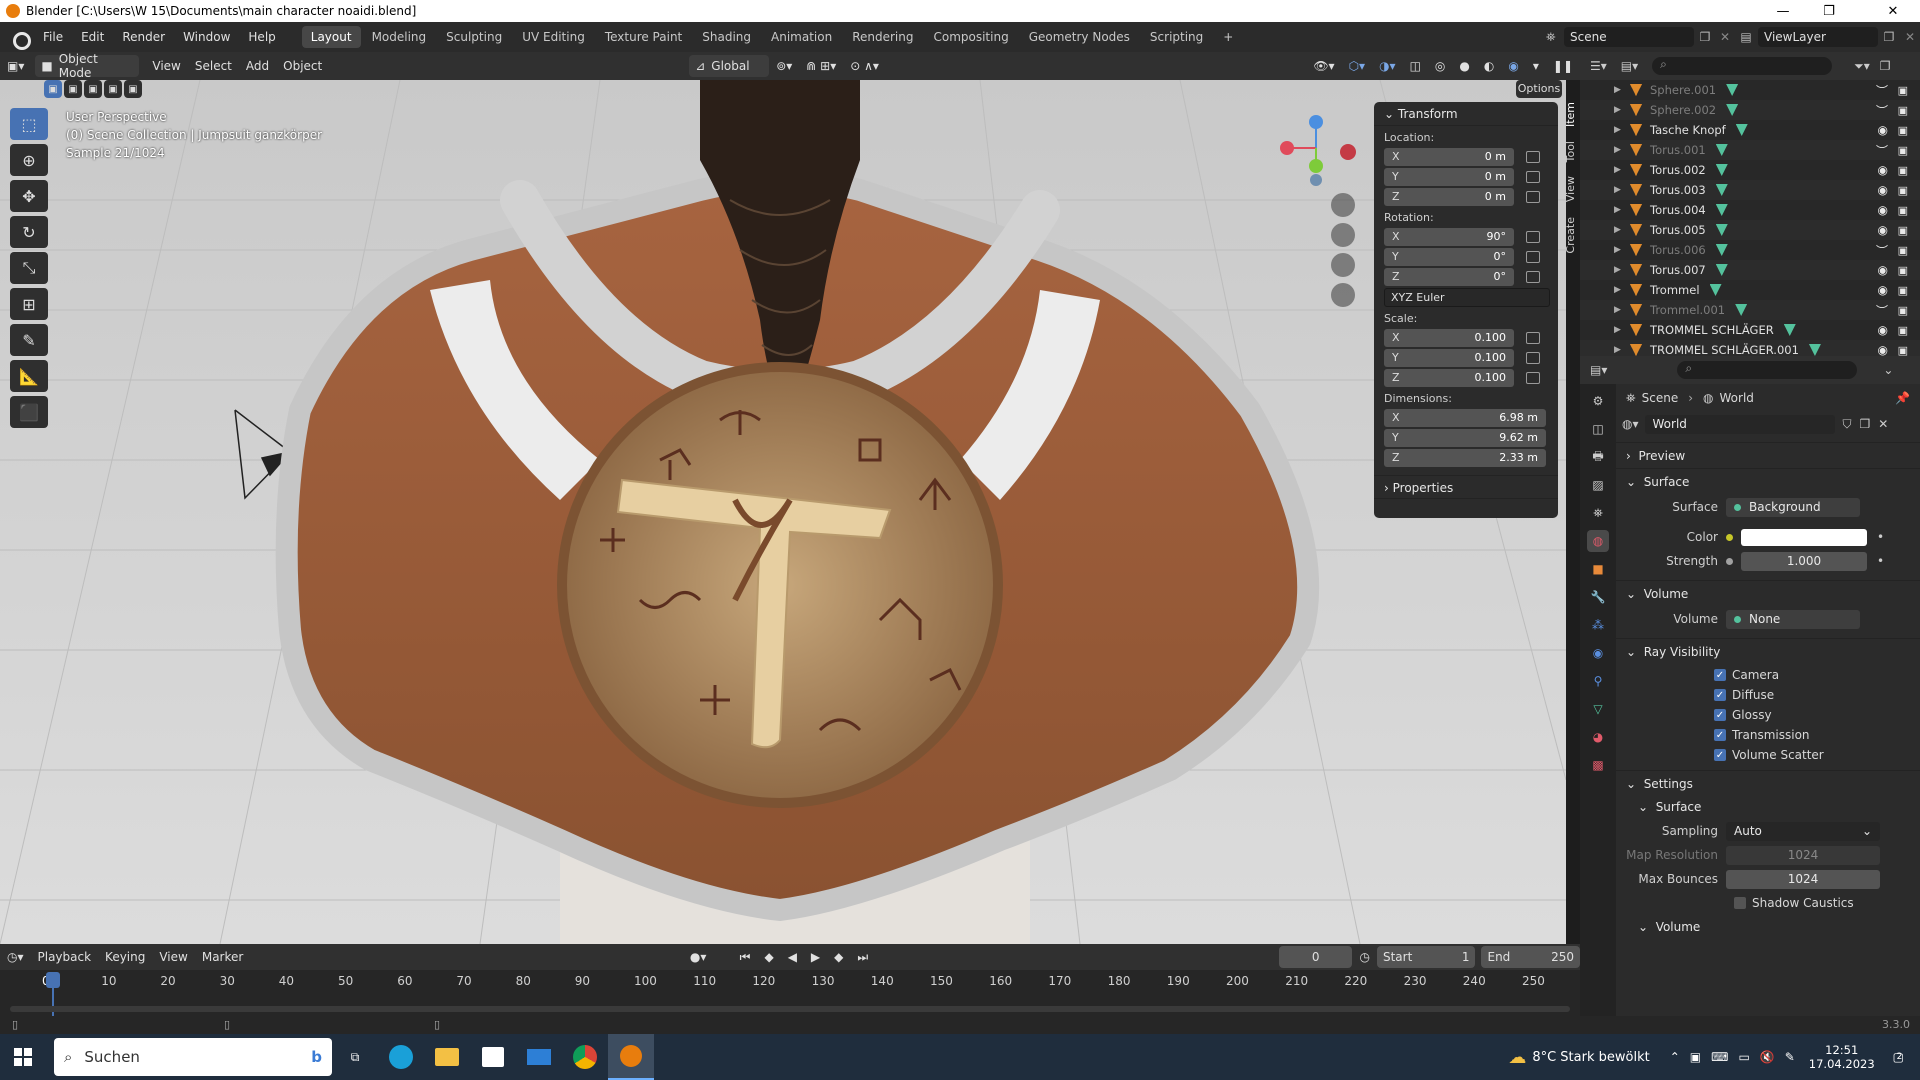 This screenshot has height=1080, width=1920. Describe the element at coordinates (970, 37) in the screenshot. I see `workspace-tab-compositing: Compositing` at that location.